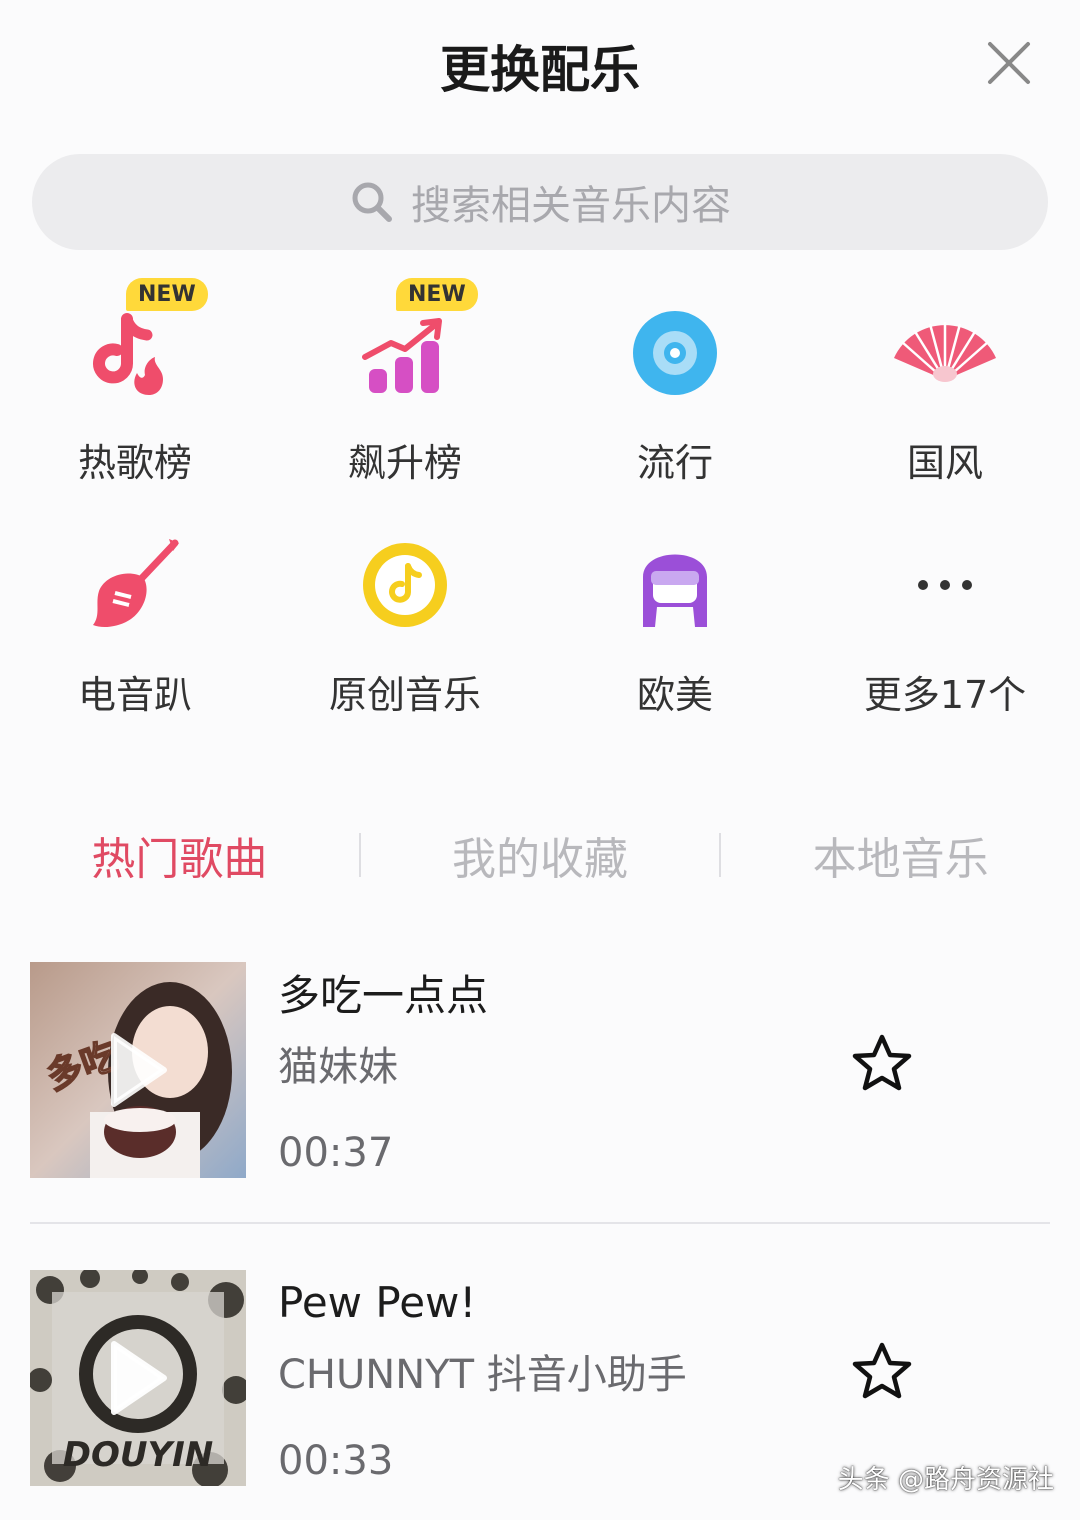 This screenshot has width=1080, height=1520. I want to click on search-placeholder: 搜索相关音乐内容, so click(571, 206).